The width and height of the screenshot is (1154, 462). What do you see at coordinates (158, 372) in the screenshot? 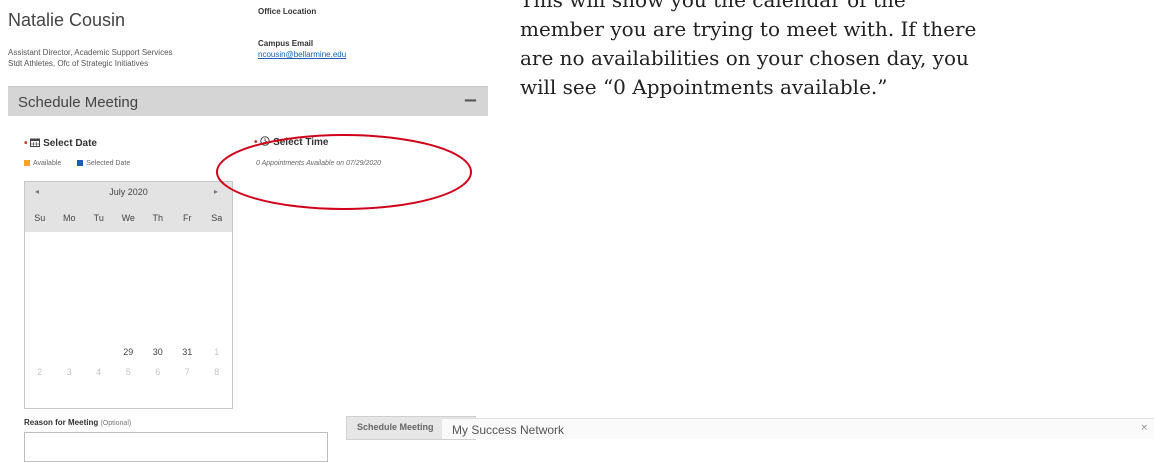
I see `calendar-day: 6` at bounding box center [158, 372].